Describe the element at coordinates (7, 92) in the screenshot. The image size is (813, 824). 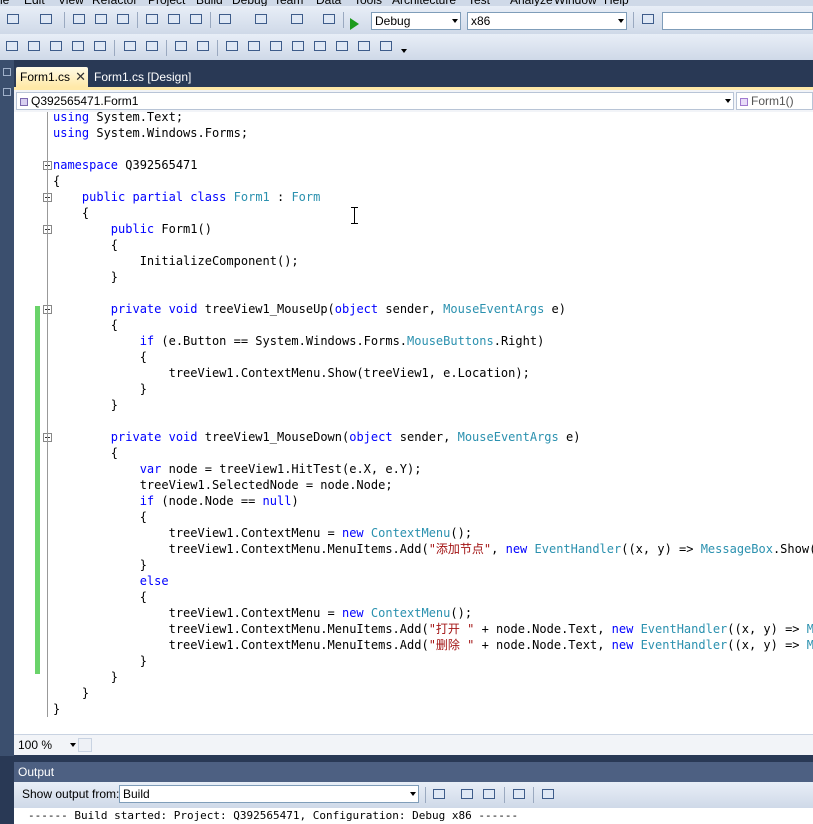
I see `server-explorer-icon` at that location.